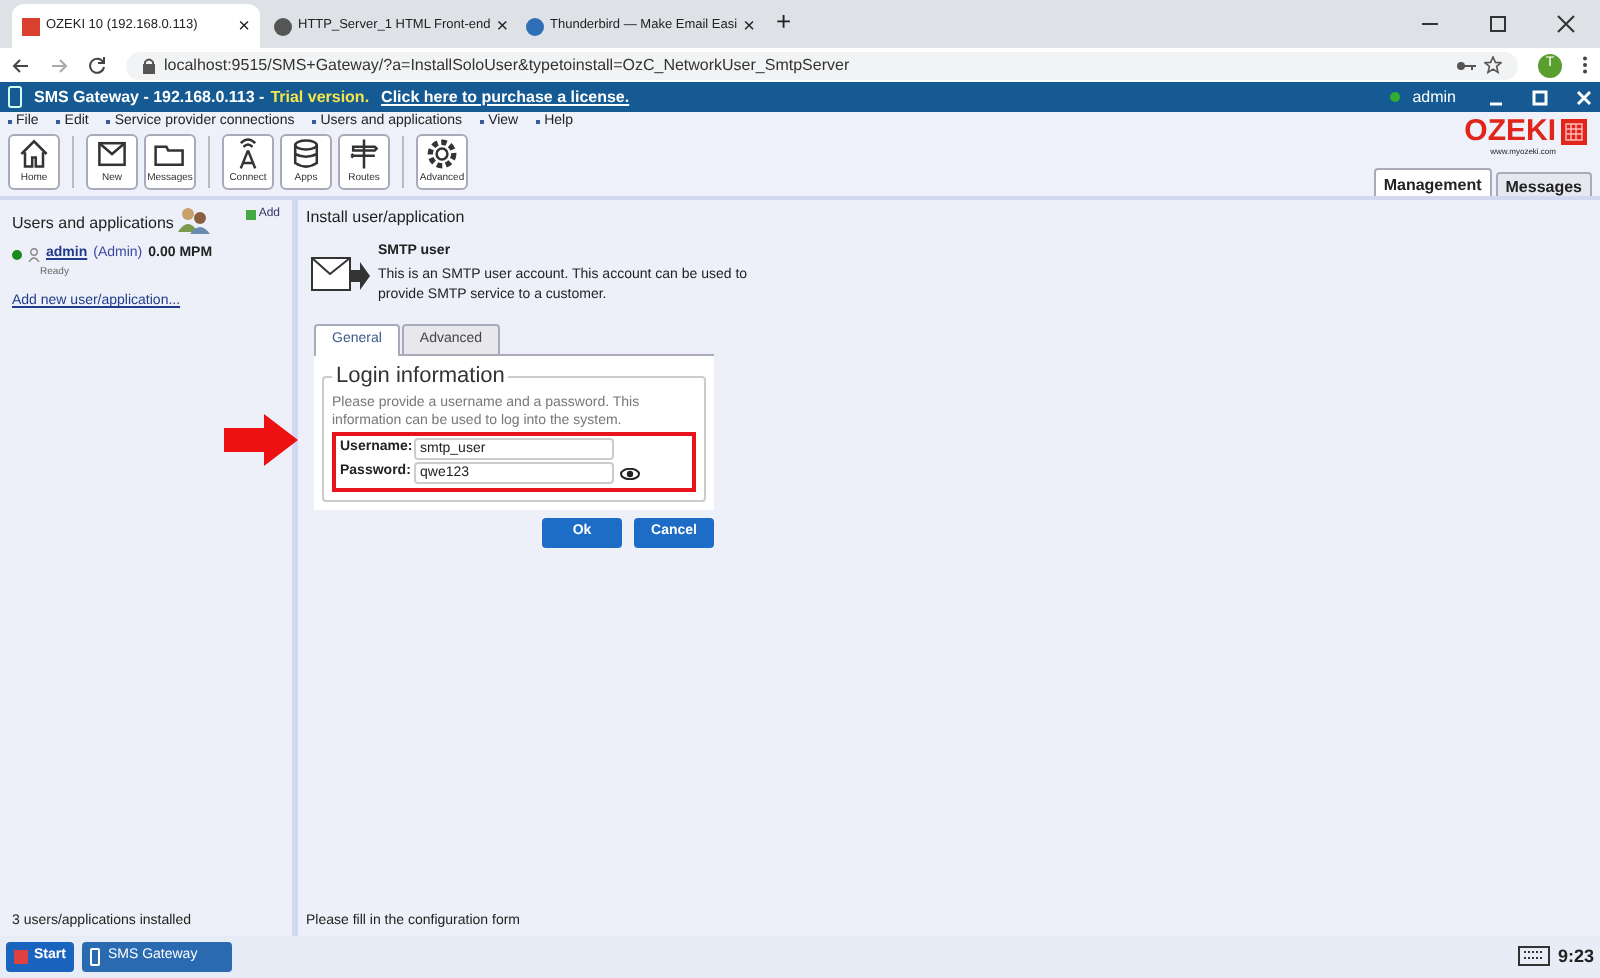  Describe the element at coordinates (420, 376) in the screenshot. I see `fieldset-legend: Login information` at that location.